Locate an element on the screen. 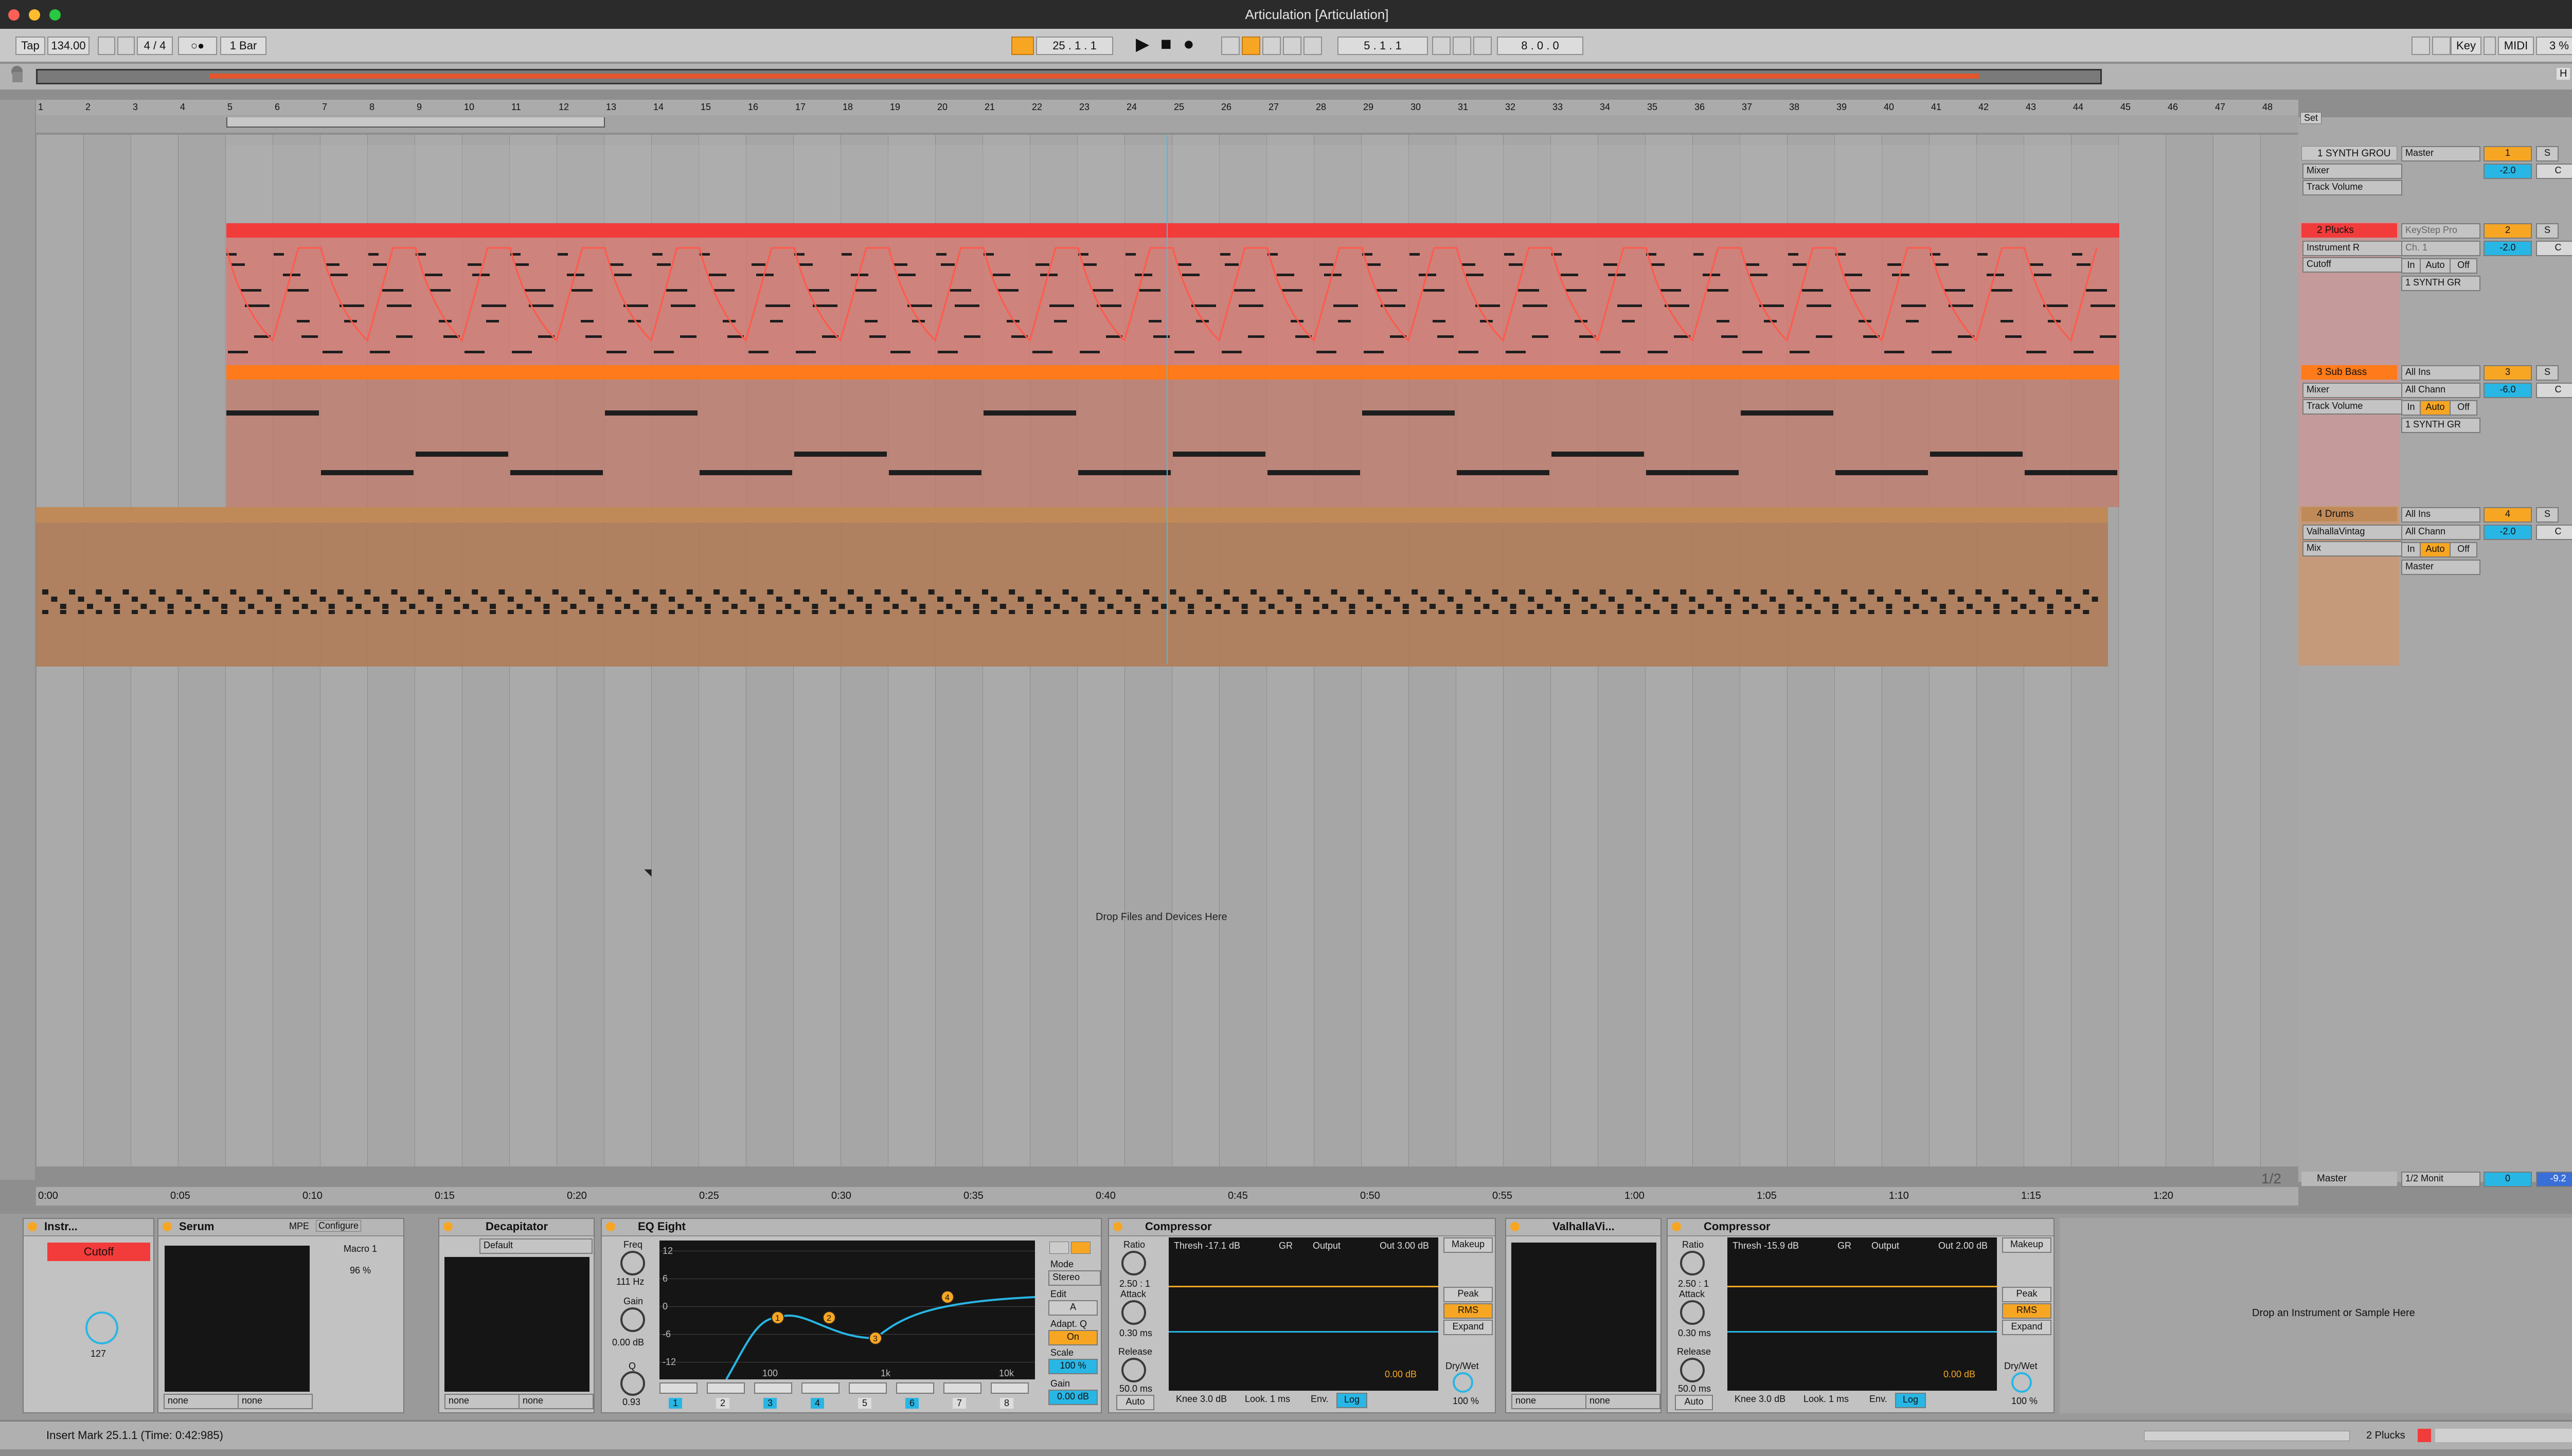 Image resolution: width=2572 pixels, height=1456 pixels. valhalla-menu-2: none is located at coordinates (1622, 1401).